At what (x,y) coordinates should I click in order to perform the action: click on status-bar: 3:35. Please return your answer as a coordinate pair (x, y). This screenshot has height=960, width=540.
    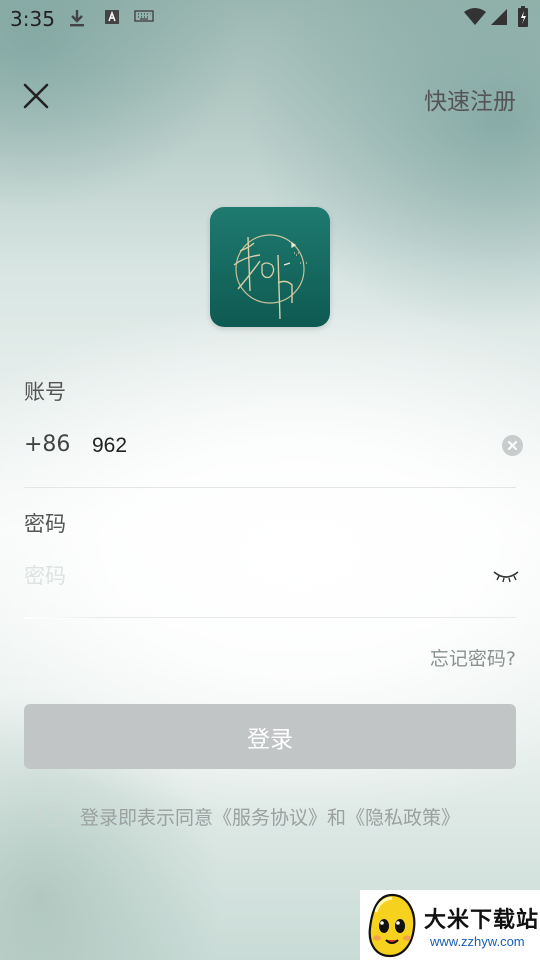
    Looking at the image, I should click on (270, 19).